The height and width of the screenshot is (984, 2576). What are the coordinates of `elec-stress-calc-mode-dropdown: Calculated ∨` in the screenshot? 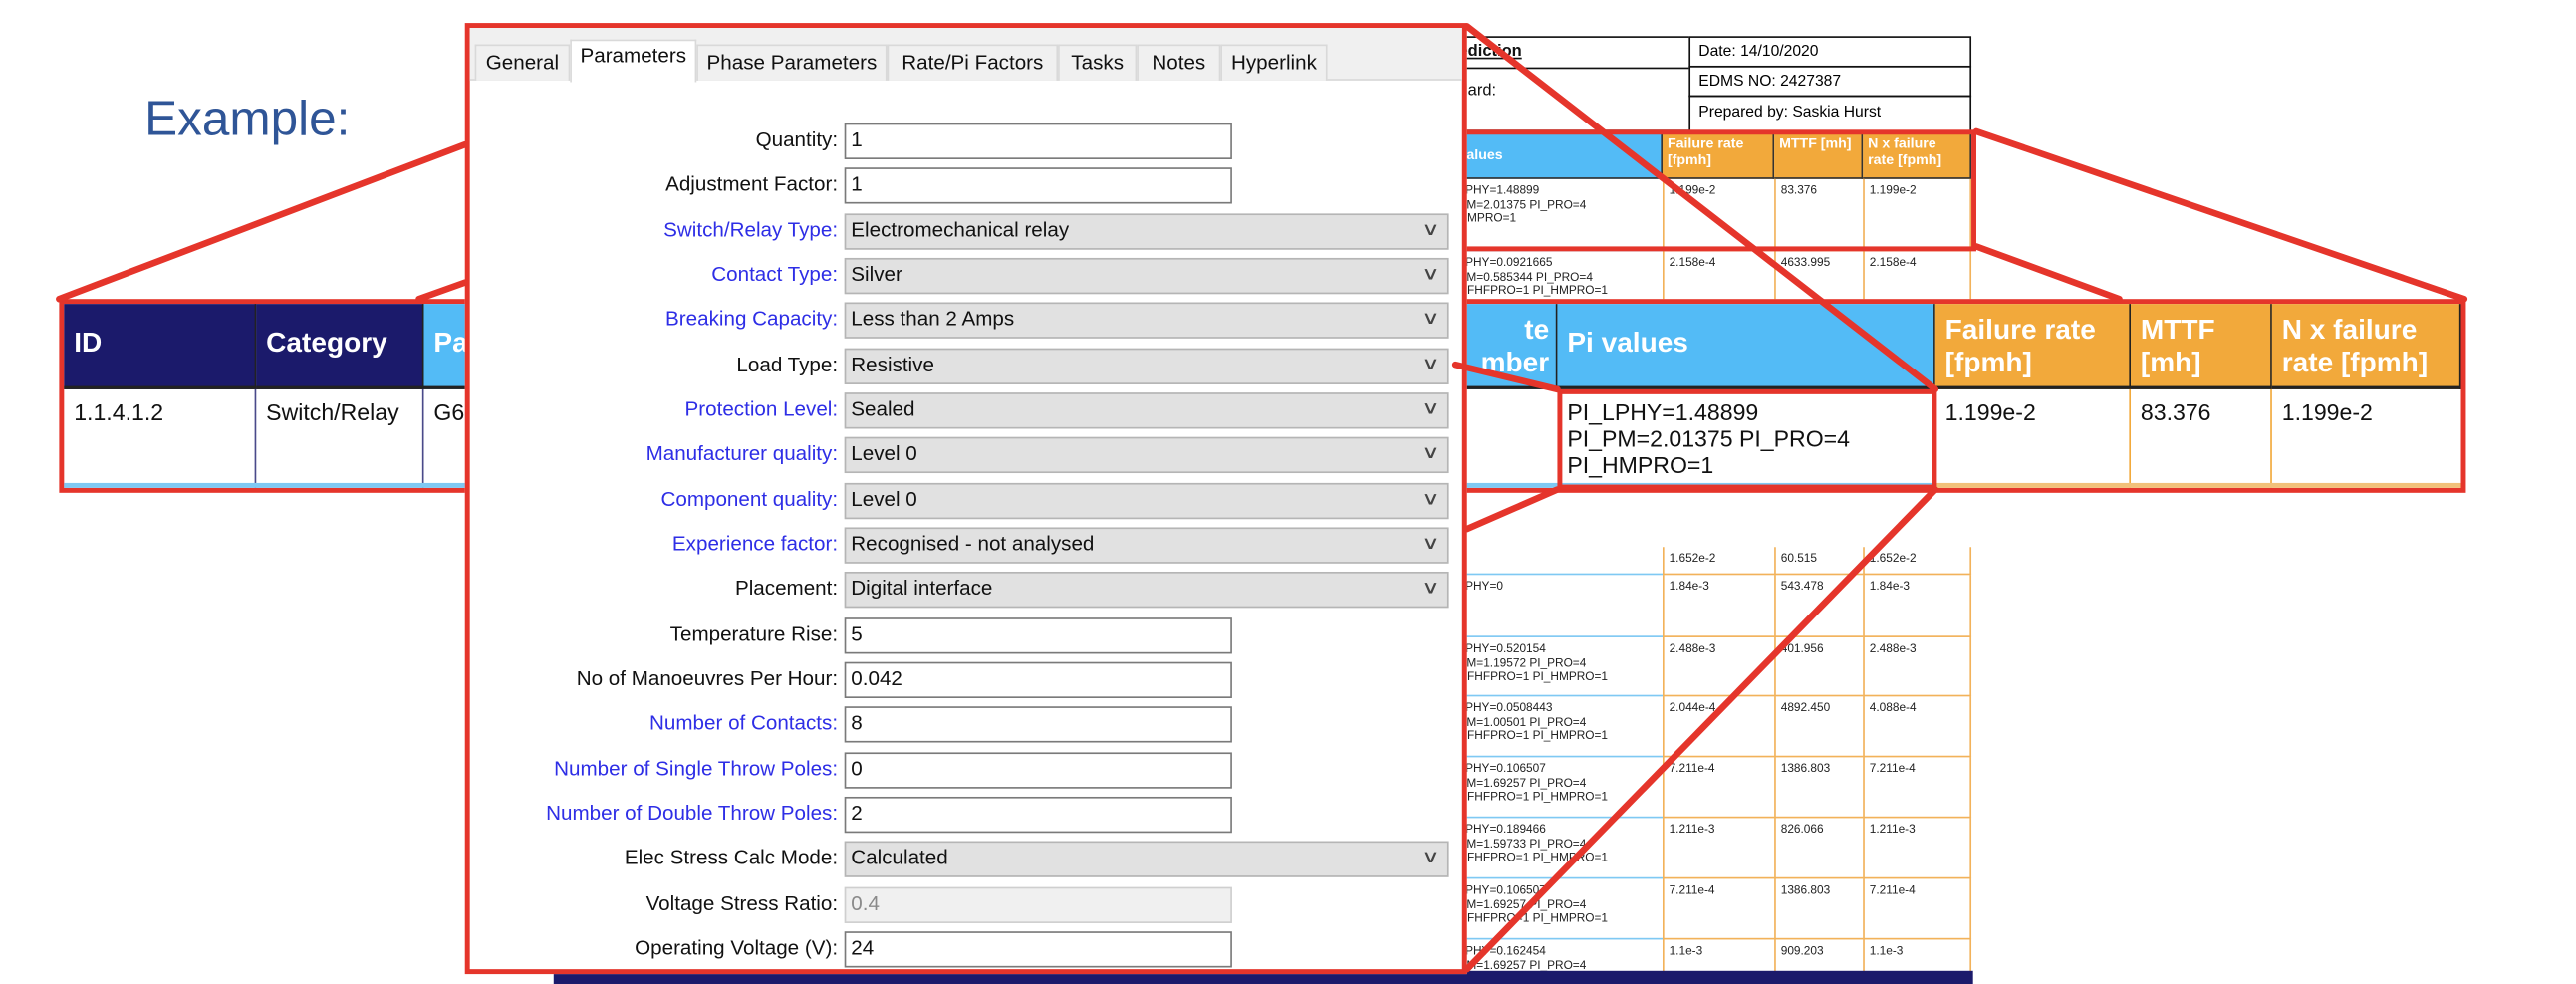 It's located at (1146, 860).